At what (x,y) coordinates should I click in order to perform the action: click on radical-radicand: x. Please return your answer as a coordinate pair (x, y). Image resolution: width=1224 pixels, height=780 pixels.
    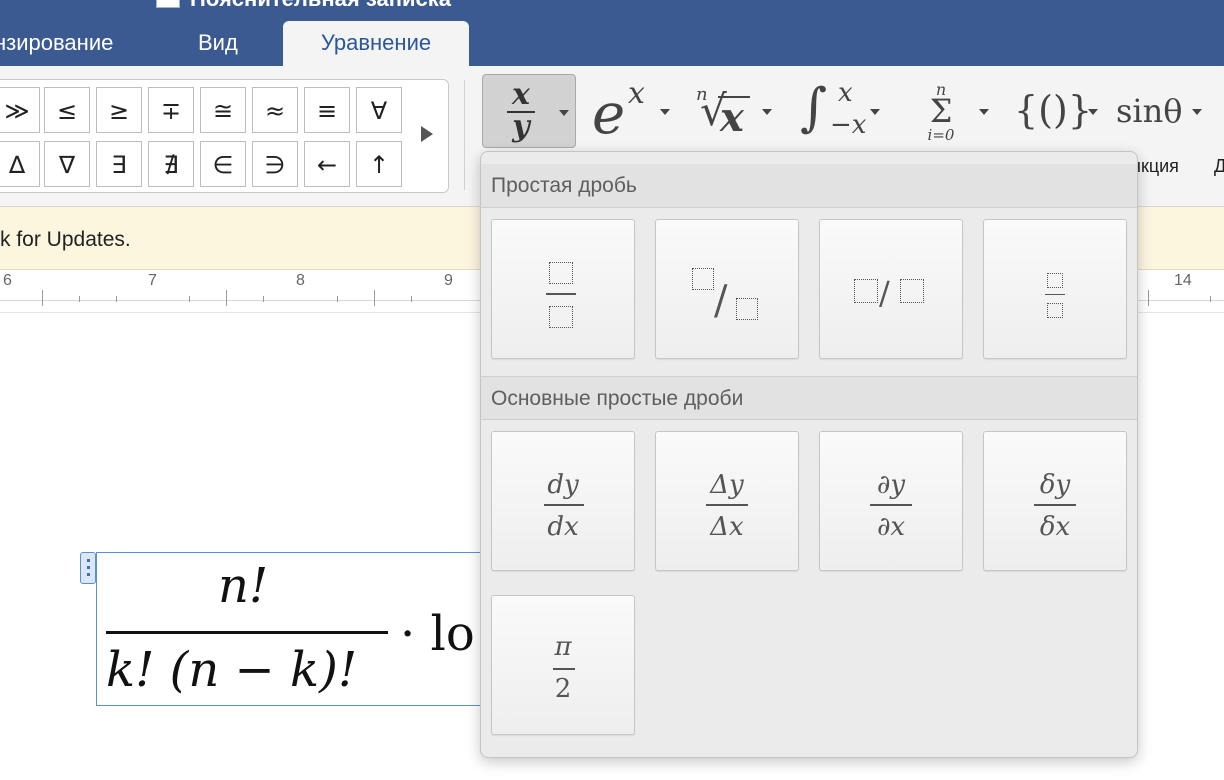
    Looking at the image, I should click on (732, 117).